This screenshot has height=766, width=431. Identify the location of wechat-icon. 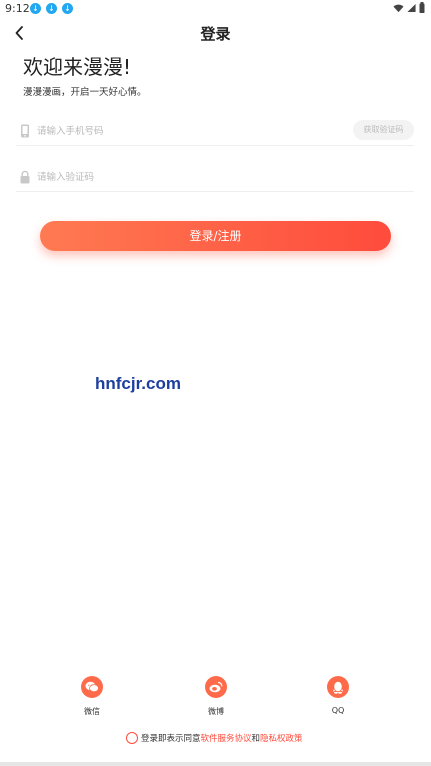
(92, 687).